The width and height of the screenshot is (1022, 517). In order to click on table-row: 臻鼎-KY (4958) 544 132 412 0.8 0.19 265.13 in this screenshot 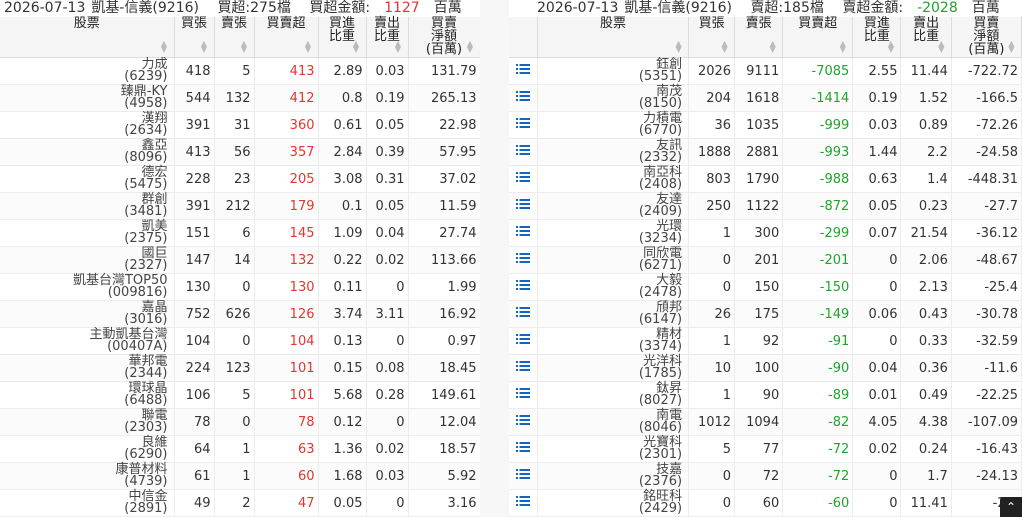, I will do `click(240, 98)`.